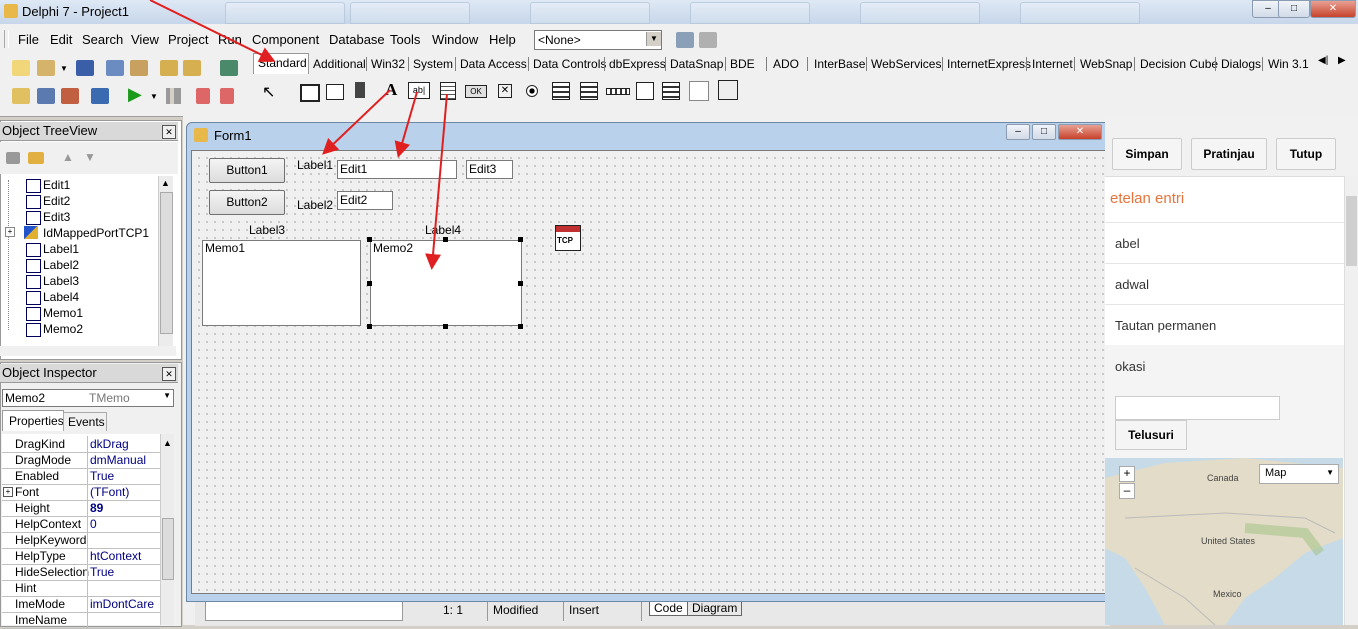 Image resolution: width=1358 pixels, height=629 pixels. What do you see at coordinates (81, 492) in the screenshot?
I see `property-row: + Font (TFont)` at bounding box center [81, 492].